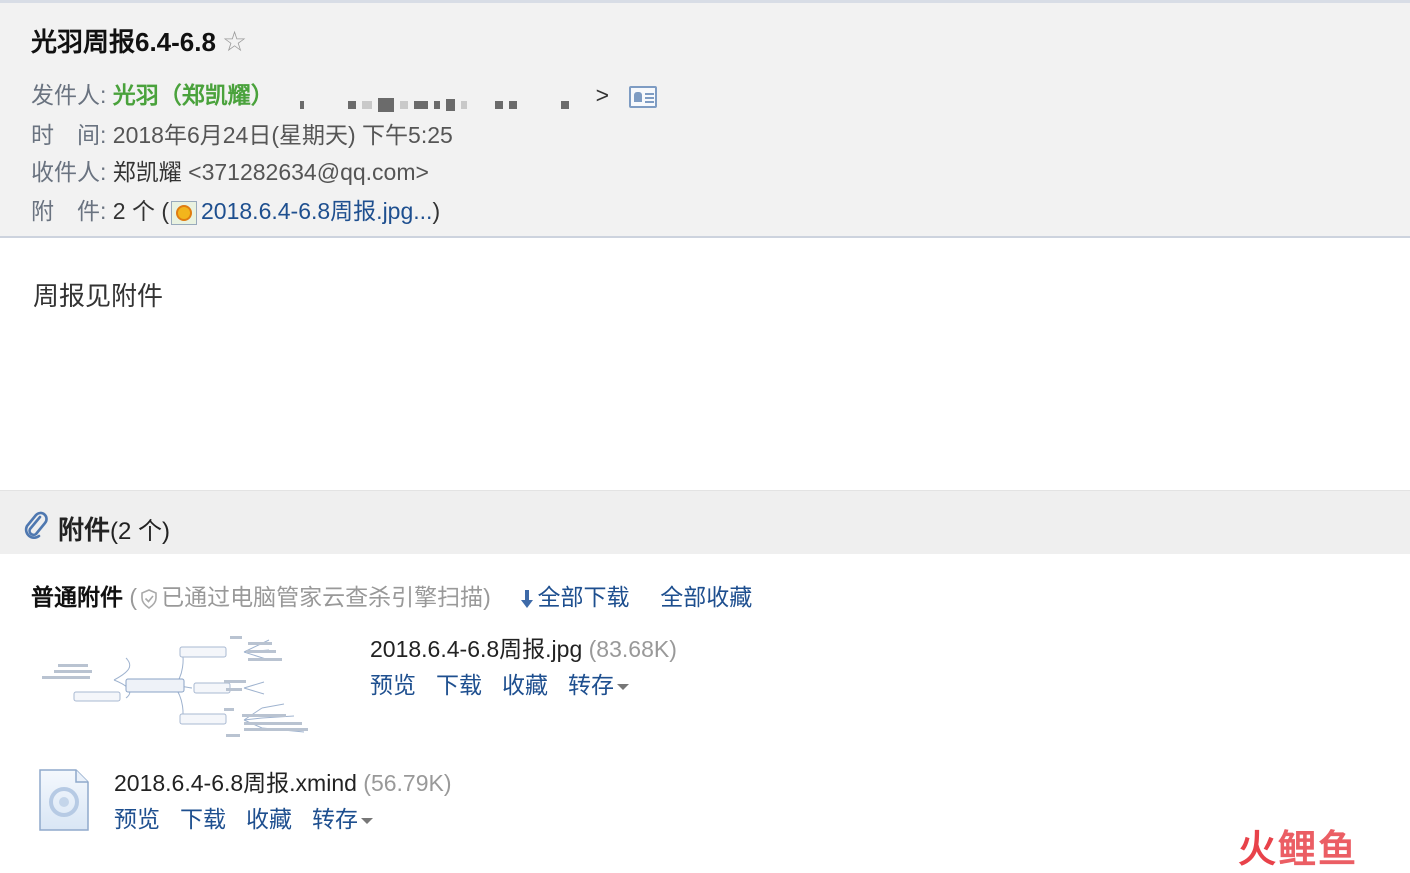 The image size is (1410, 873). Describe the element at coordinates (69, 95) in the screenshot. I see `sender-label: 发件人:` at that location.